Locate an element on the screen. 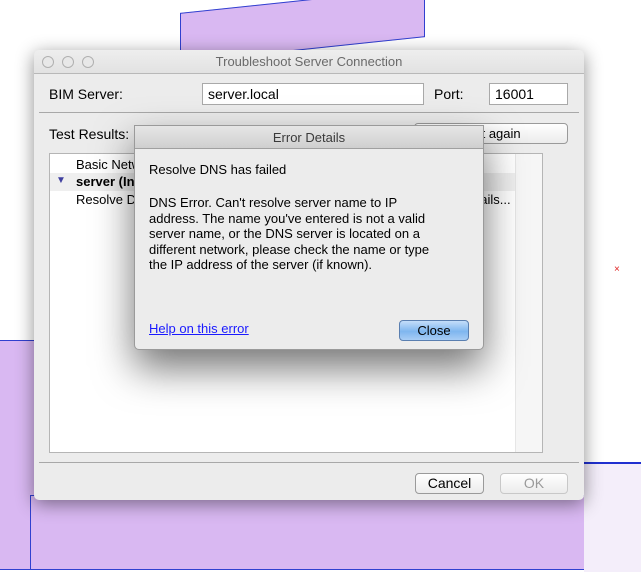 Image resolution: width=641 pixels, height=572 pixels. port-input: 16001 is located at coordinates (528, 94).